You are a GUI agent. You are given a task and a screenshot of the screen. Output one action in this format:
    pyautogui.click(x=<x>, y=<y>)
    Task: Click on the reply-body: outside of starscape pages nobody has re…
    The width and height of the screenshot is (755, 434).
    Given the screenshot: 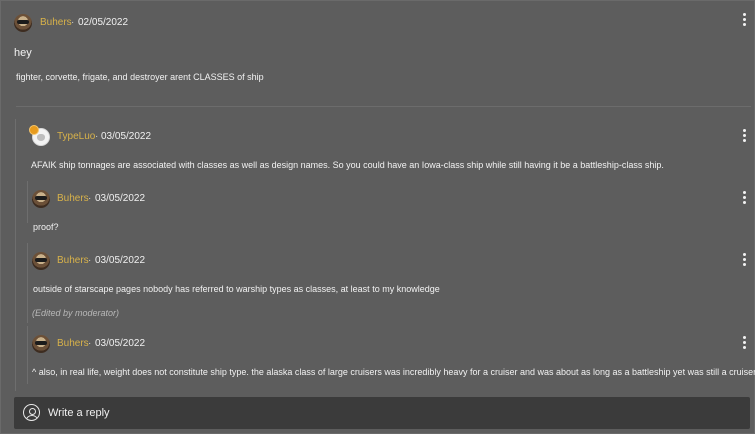 What is the action you would take?
    pyautogui.click(x=236, y=289)
    